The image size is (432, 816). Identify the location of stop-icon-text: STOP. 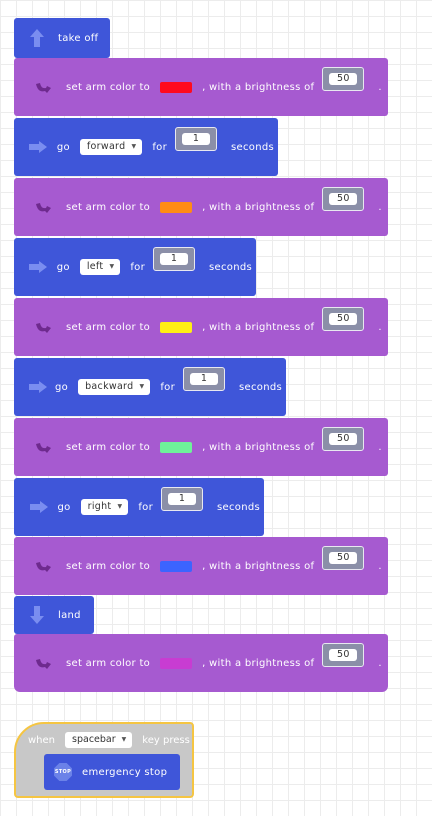
(63, 772).